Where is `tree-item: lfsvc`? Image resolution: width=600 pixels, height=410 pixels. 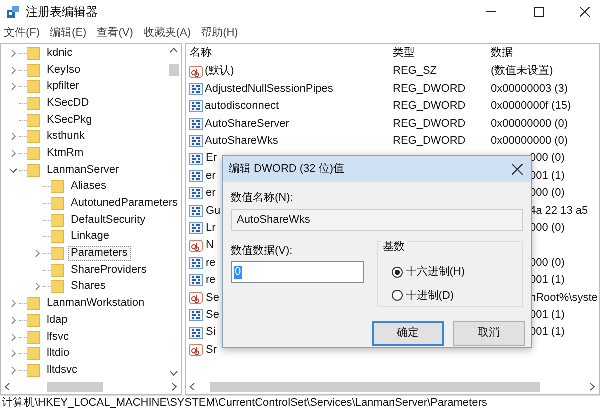
tree-item: lfsvc is located at coordinates (58, 337).